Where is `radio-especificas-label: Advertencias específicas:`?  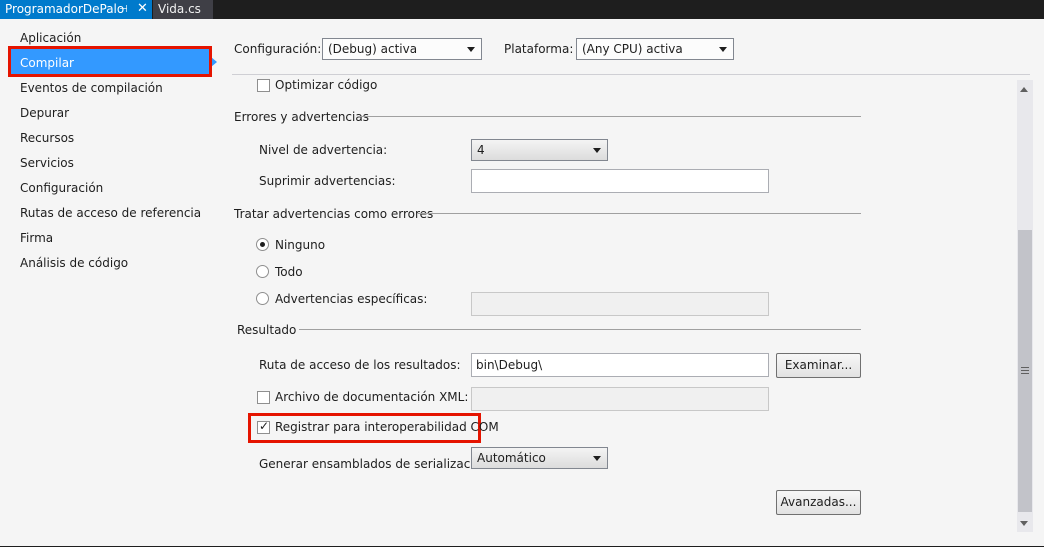
radio-especificas-label: Advertencias específicas: is located at coordinates (351, 299).